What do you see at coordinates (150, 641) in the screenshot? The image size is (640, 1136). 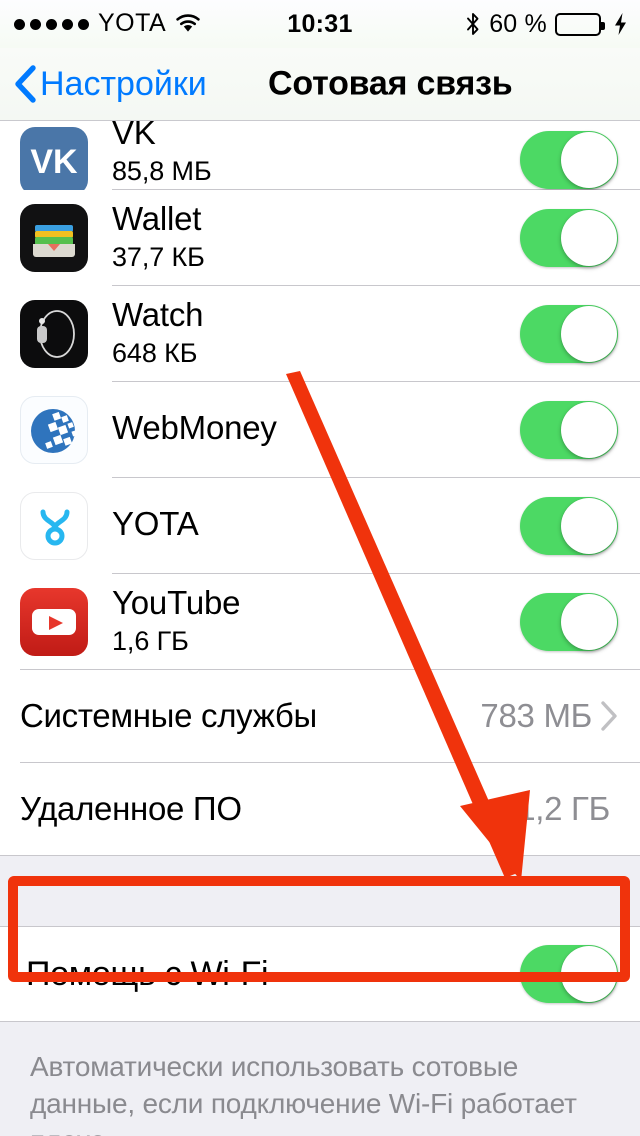 I see `app-size: 1,6 ГБ` at bounding box center [150, 641].